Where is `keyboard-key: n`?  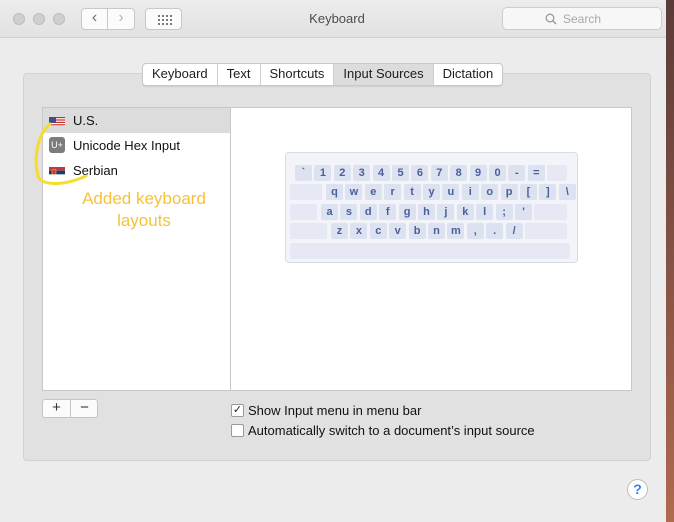
keyboard-key: n is located at coordinates (436, 231).